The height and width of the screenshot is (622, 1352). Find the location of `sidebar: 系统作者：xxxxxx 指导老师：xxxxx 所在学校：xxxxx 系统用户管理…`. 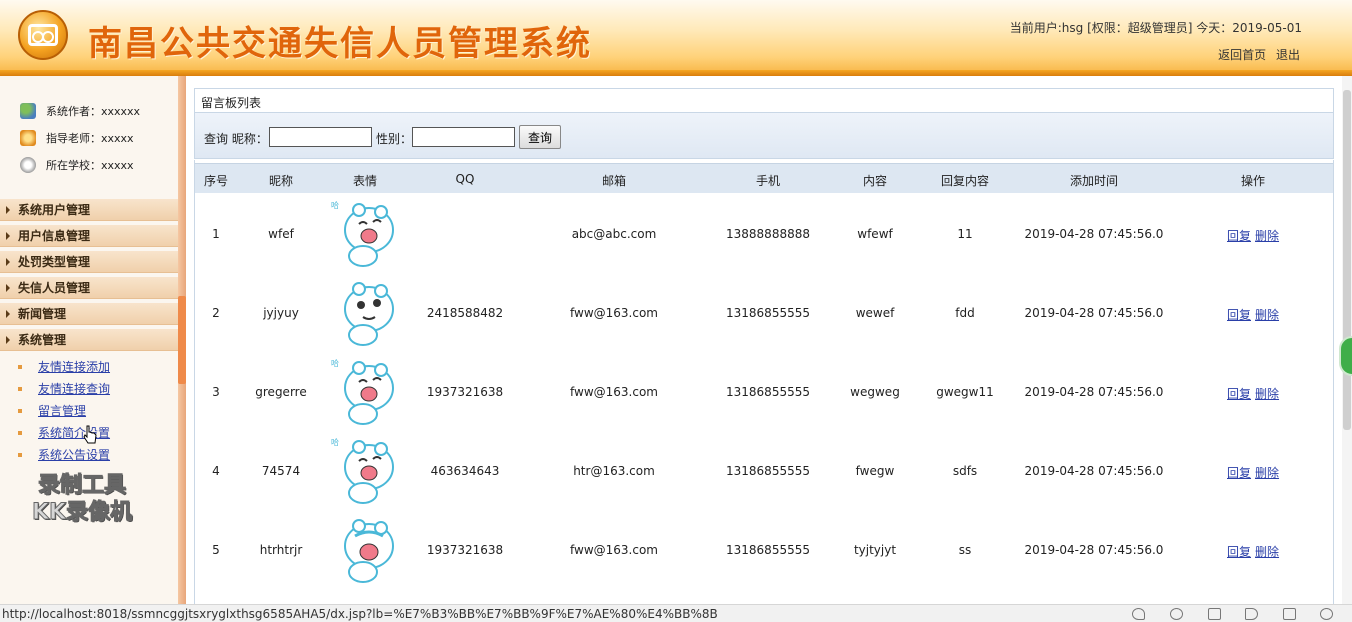

sidebar: 系统作者：xxxxxx 指导老师：xxxxx 所在学校：xxxxx 系统用户管理… is located at coordinates (89, 349).